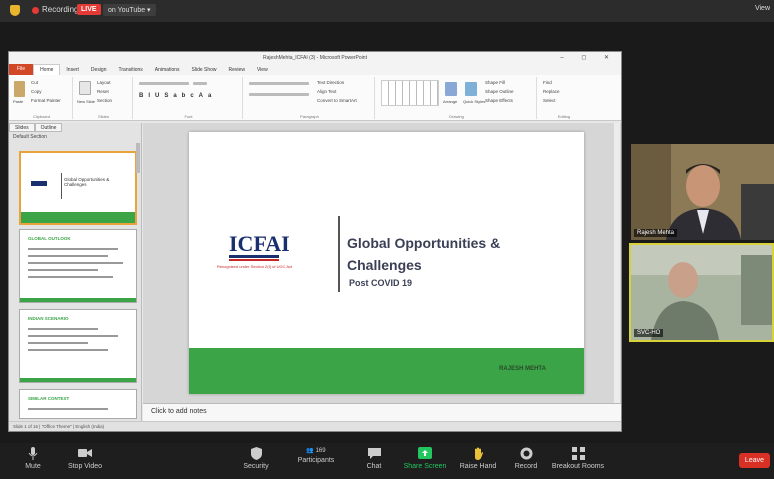 The width and height of the screenshot is (774, 479). Describe the element at coordinates (499, 100) in the screenshot. I see `shape-effects-button: Shape Effects` at that location.